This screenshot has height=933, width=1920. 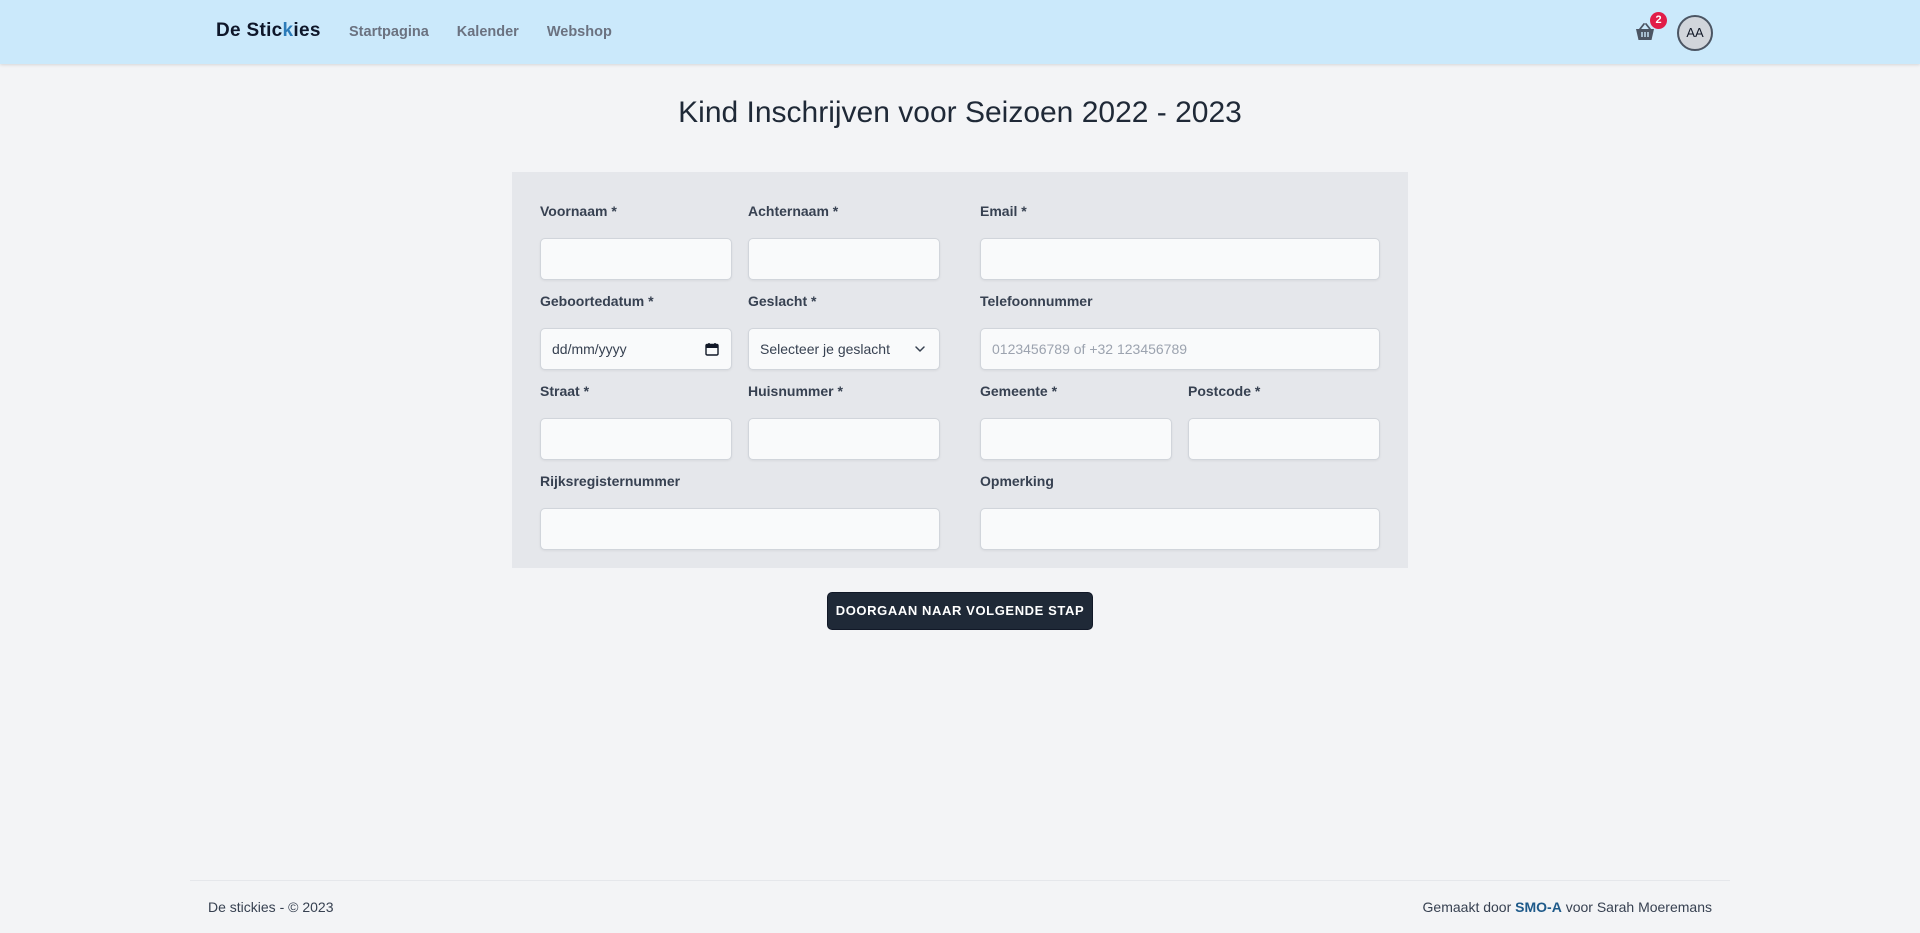 I want to click on straat-label: Straat *, so click(x=565, y=391).